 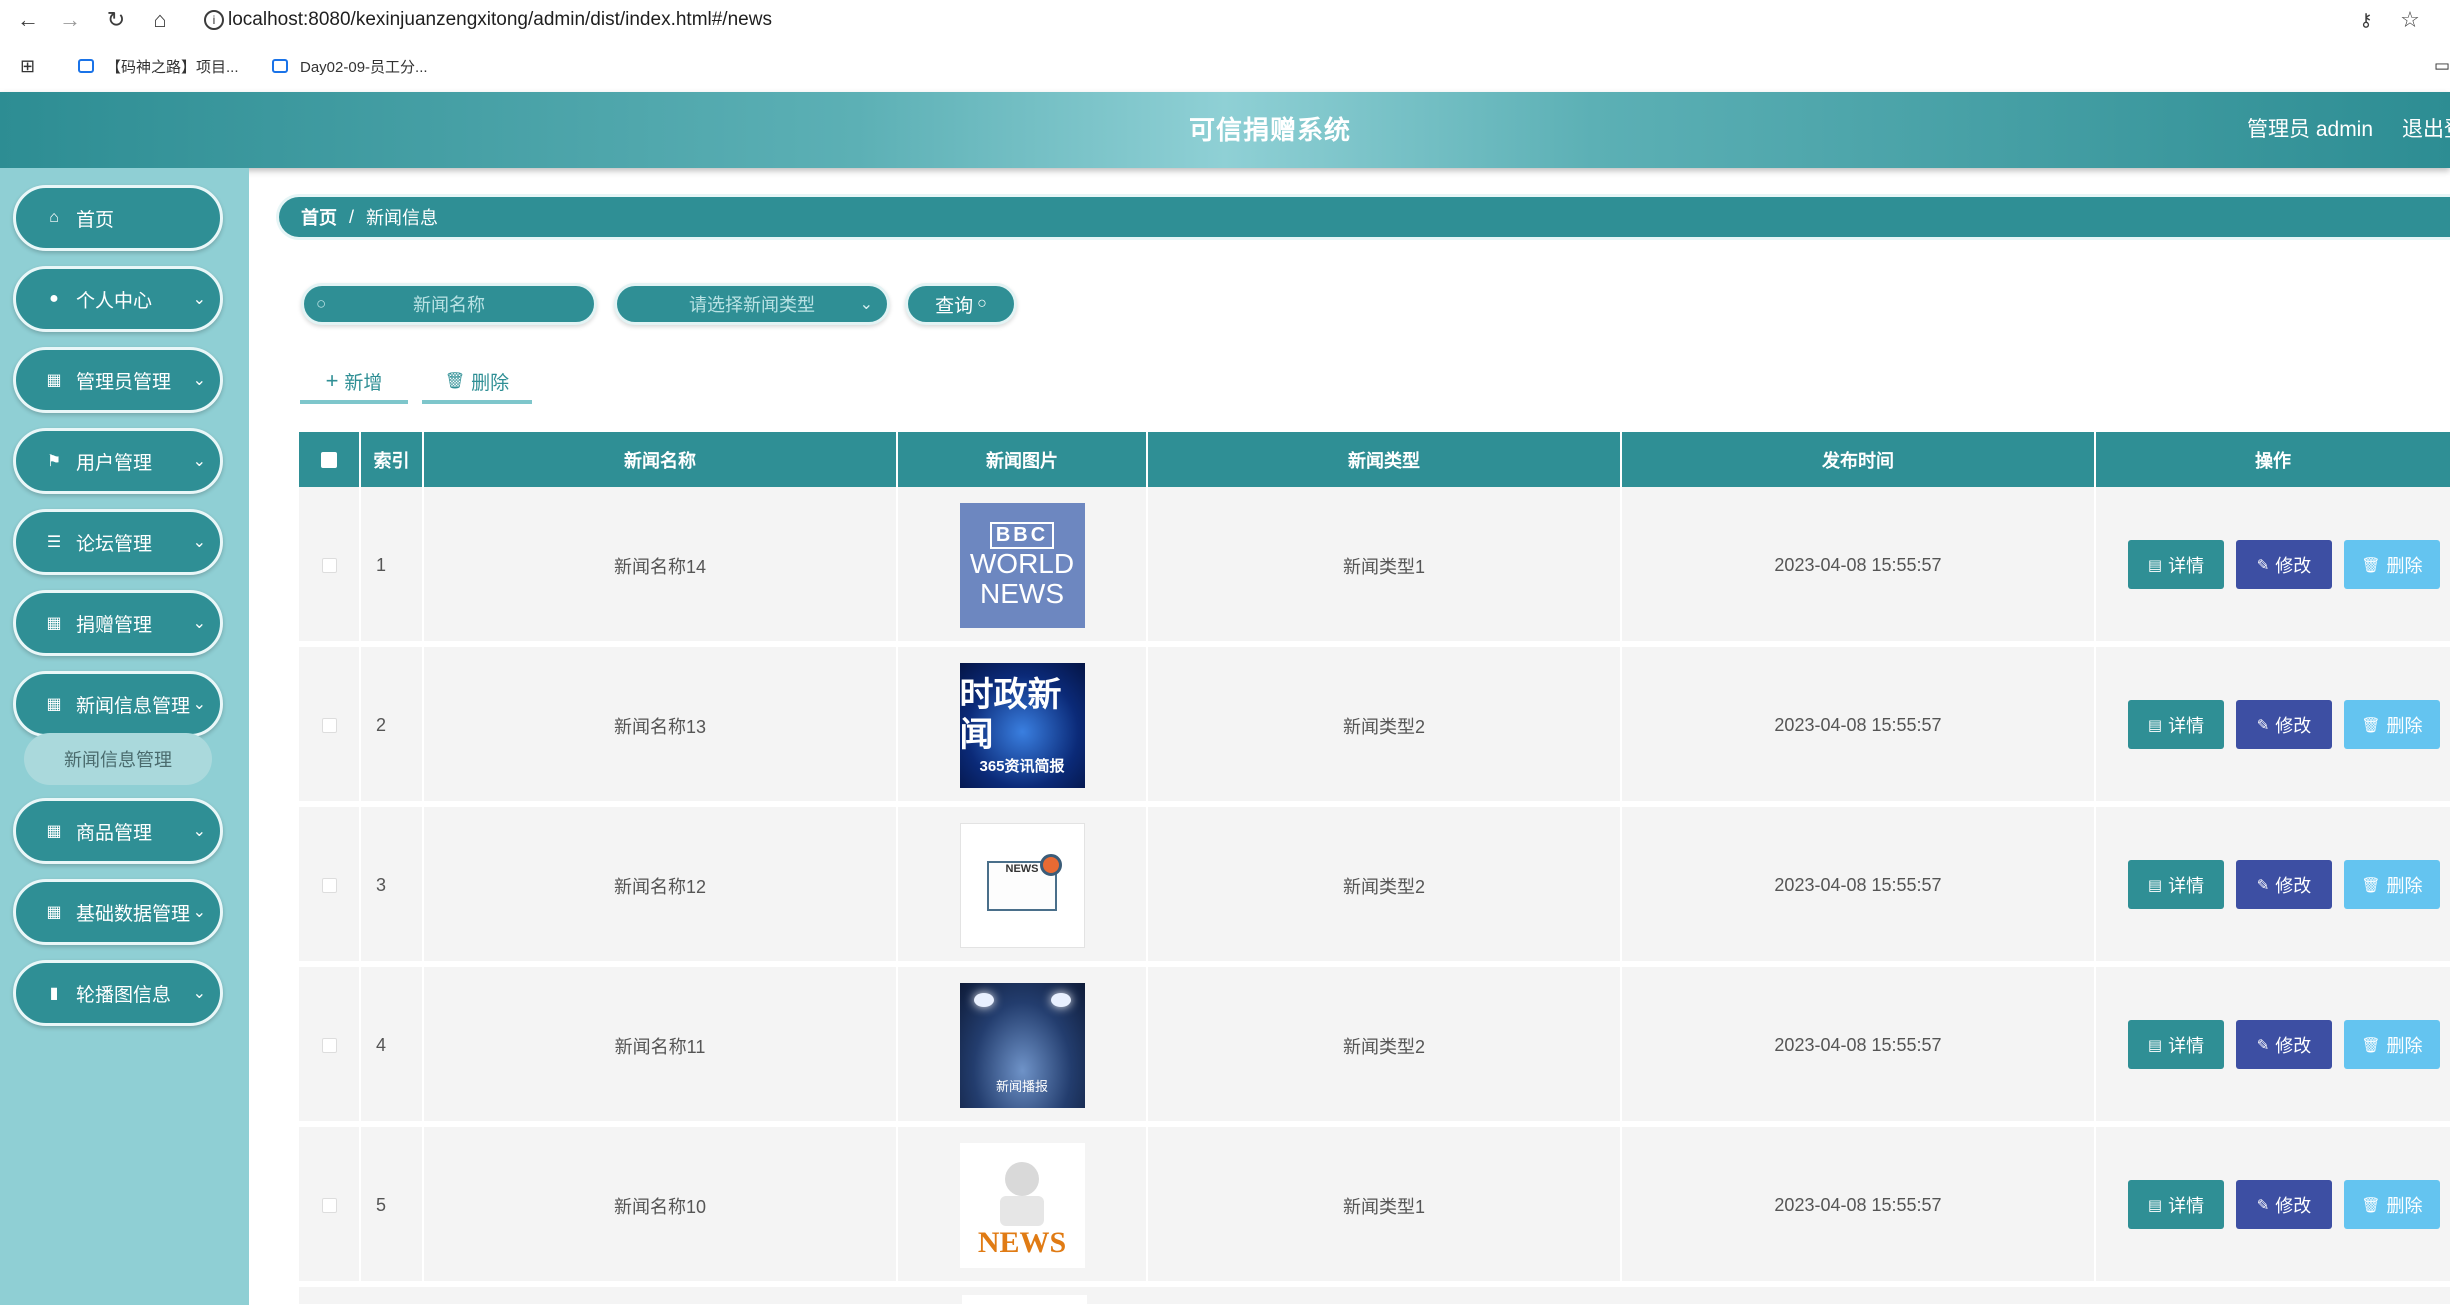 I want to click on row-index: 3, so click(x=392, y=885).